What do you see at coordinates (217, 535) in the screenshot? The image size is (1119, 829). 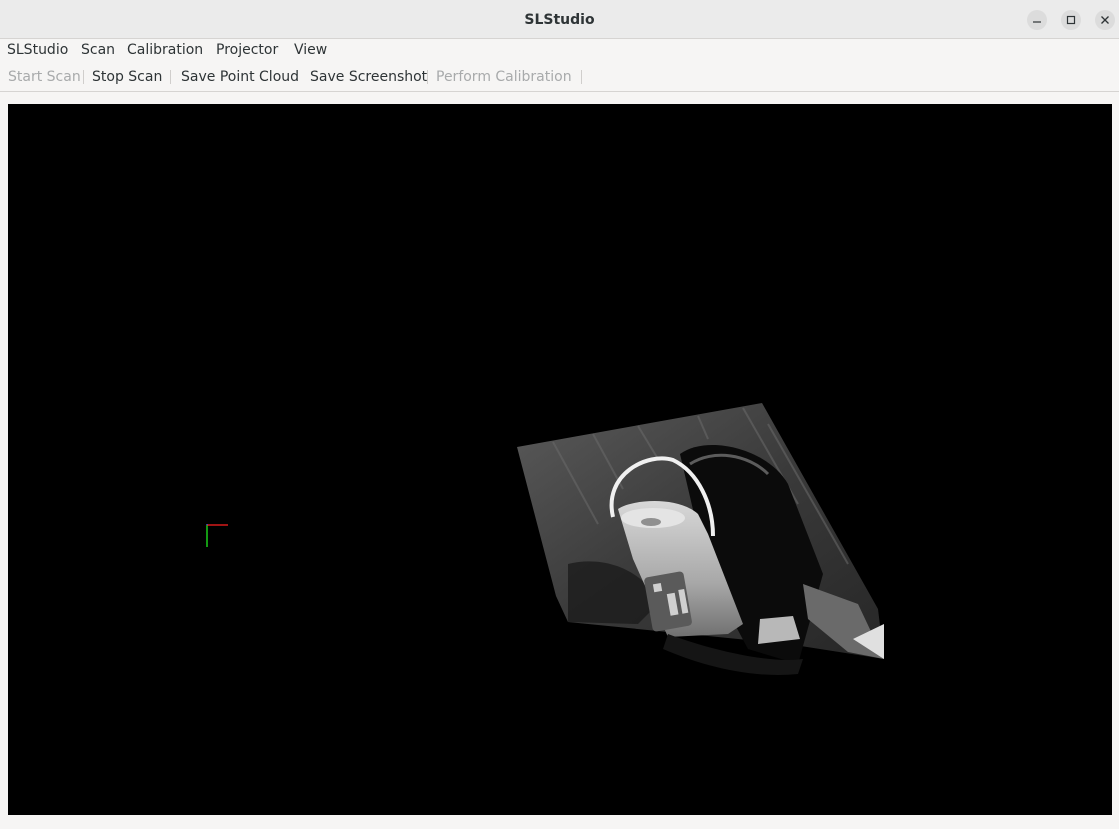 I see `axes-gizmo-icon` at bounding box center [217, 535].